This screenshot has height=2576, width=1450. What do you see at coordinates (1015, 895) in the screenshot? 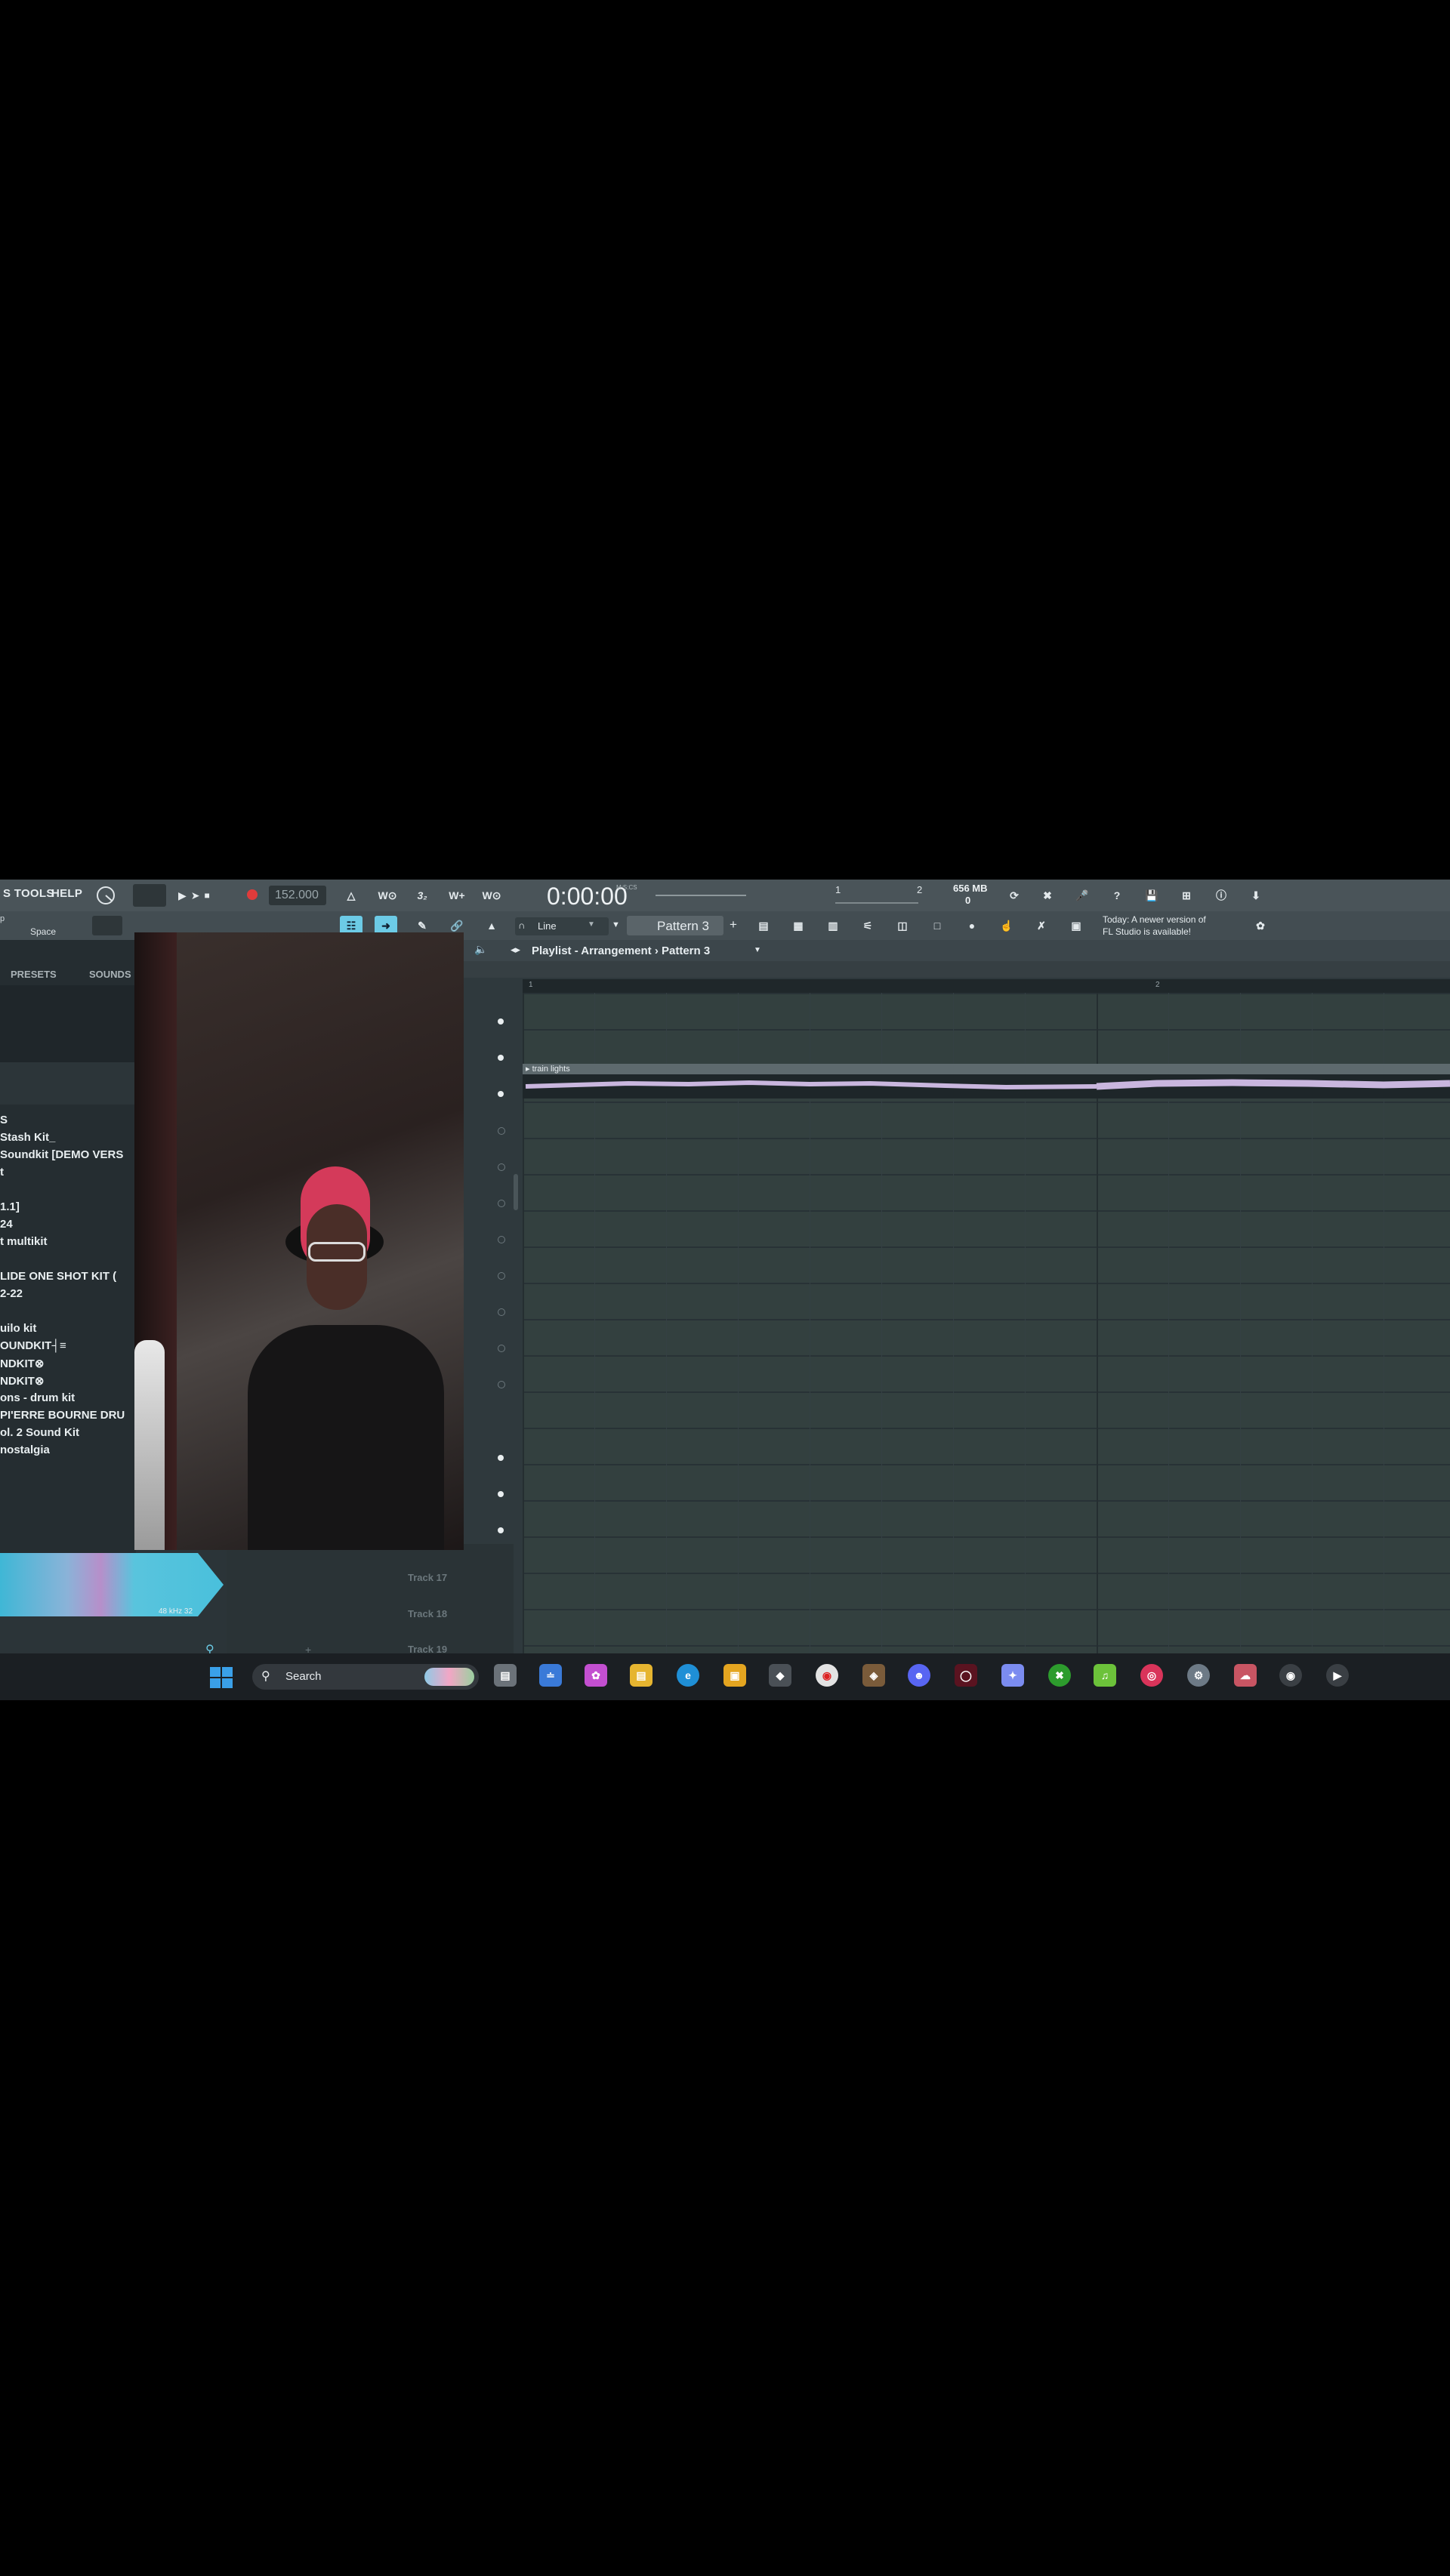
I see `loop-recording-icon: ⟳` at bounding box center [1015, 895].